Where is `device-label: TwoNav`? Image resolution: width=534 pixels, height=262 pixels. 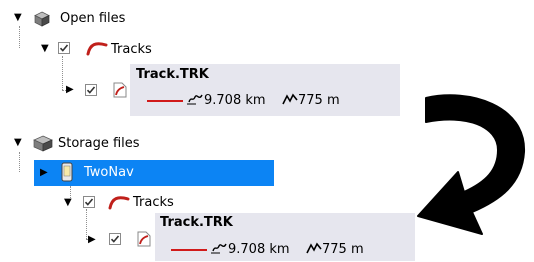 device-label: TwoNav is located at coordinates (109, 172).